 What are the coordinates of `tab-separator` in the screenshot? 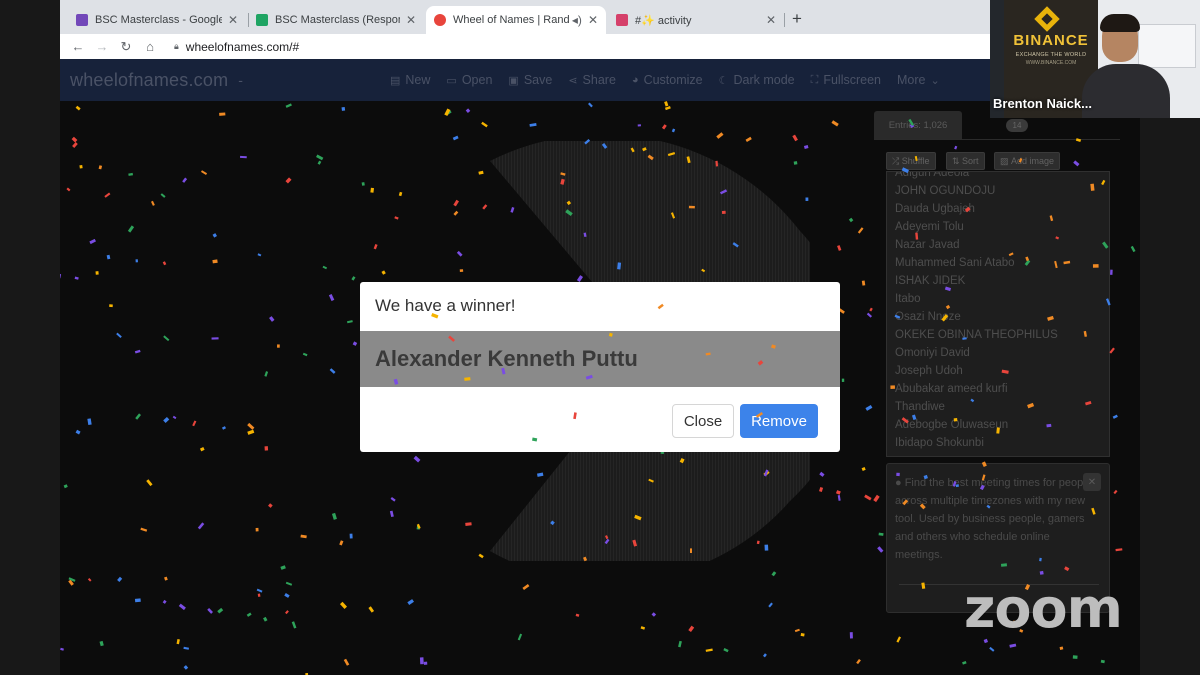 It's located at (784, 20).